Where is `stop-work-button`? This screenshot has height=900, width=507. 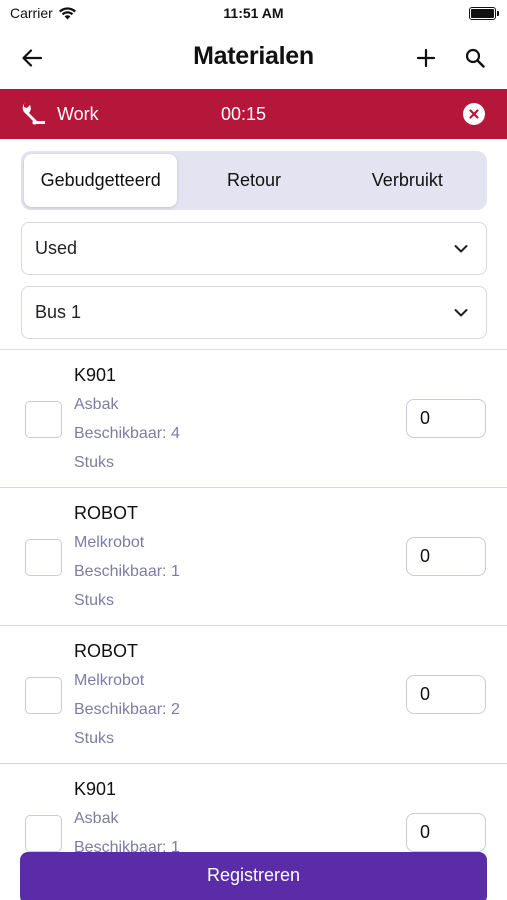 stop-work-button is located at coordinates (474, 114).